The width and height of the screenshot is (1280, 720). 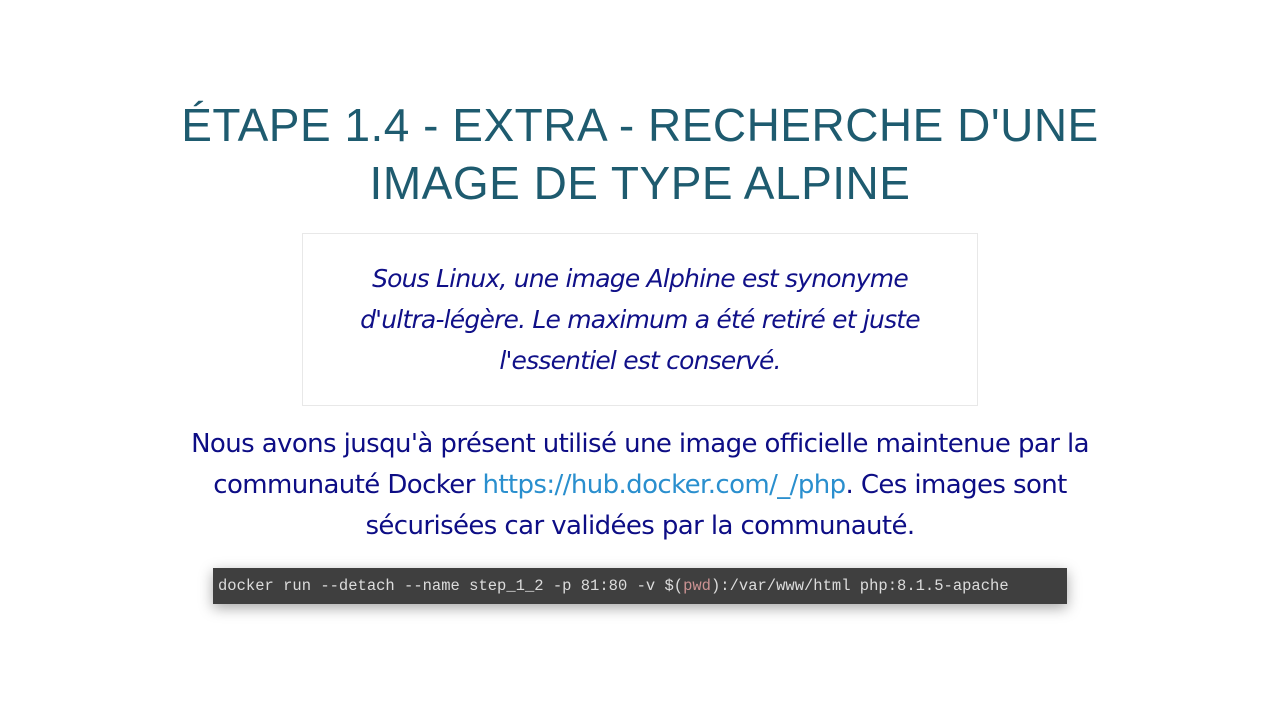 What do you see at coordinates (859, 586) in the screenshot?
I see `code-command-end: ):/var/www/html php:8.1.5-apache` at bounding box center [859, 586].